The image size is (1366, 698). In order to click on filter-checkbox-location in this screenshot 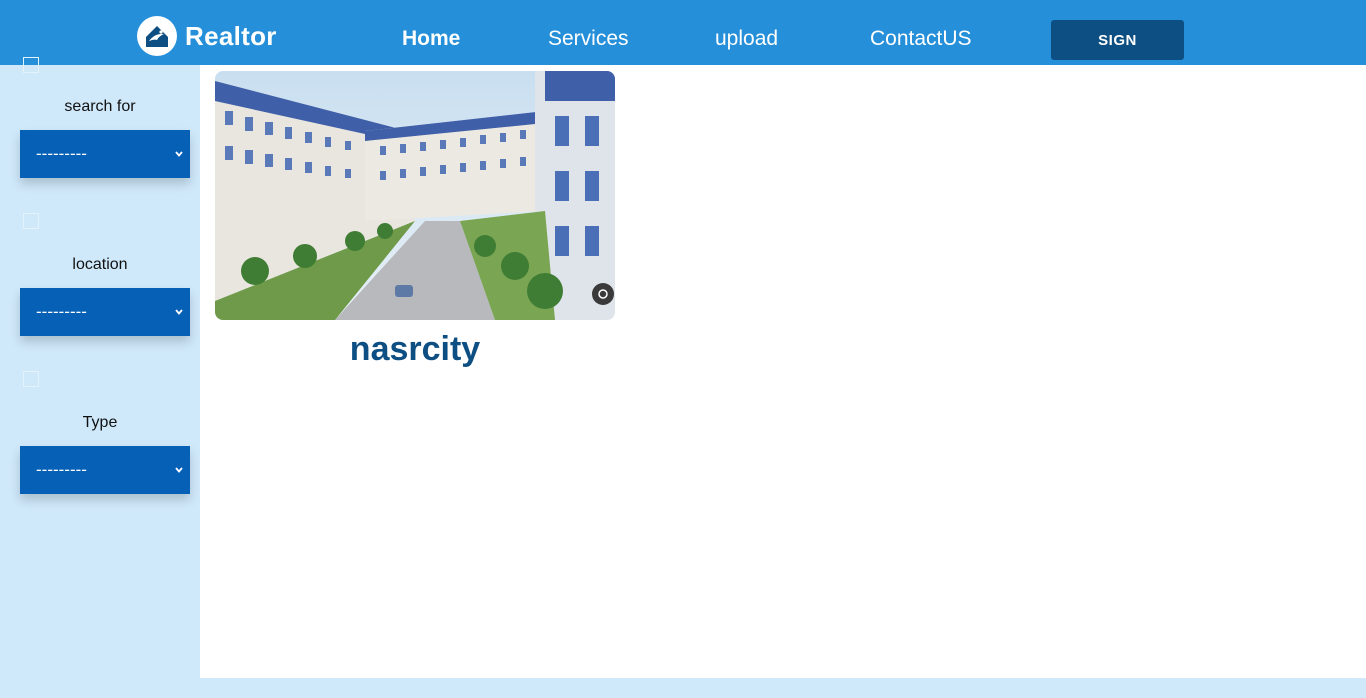, I will do `click(31, 221)`.